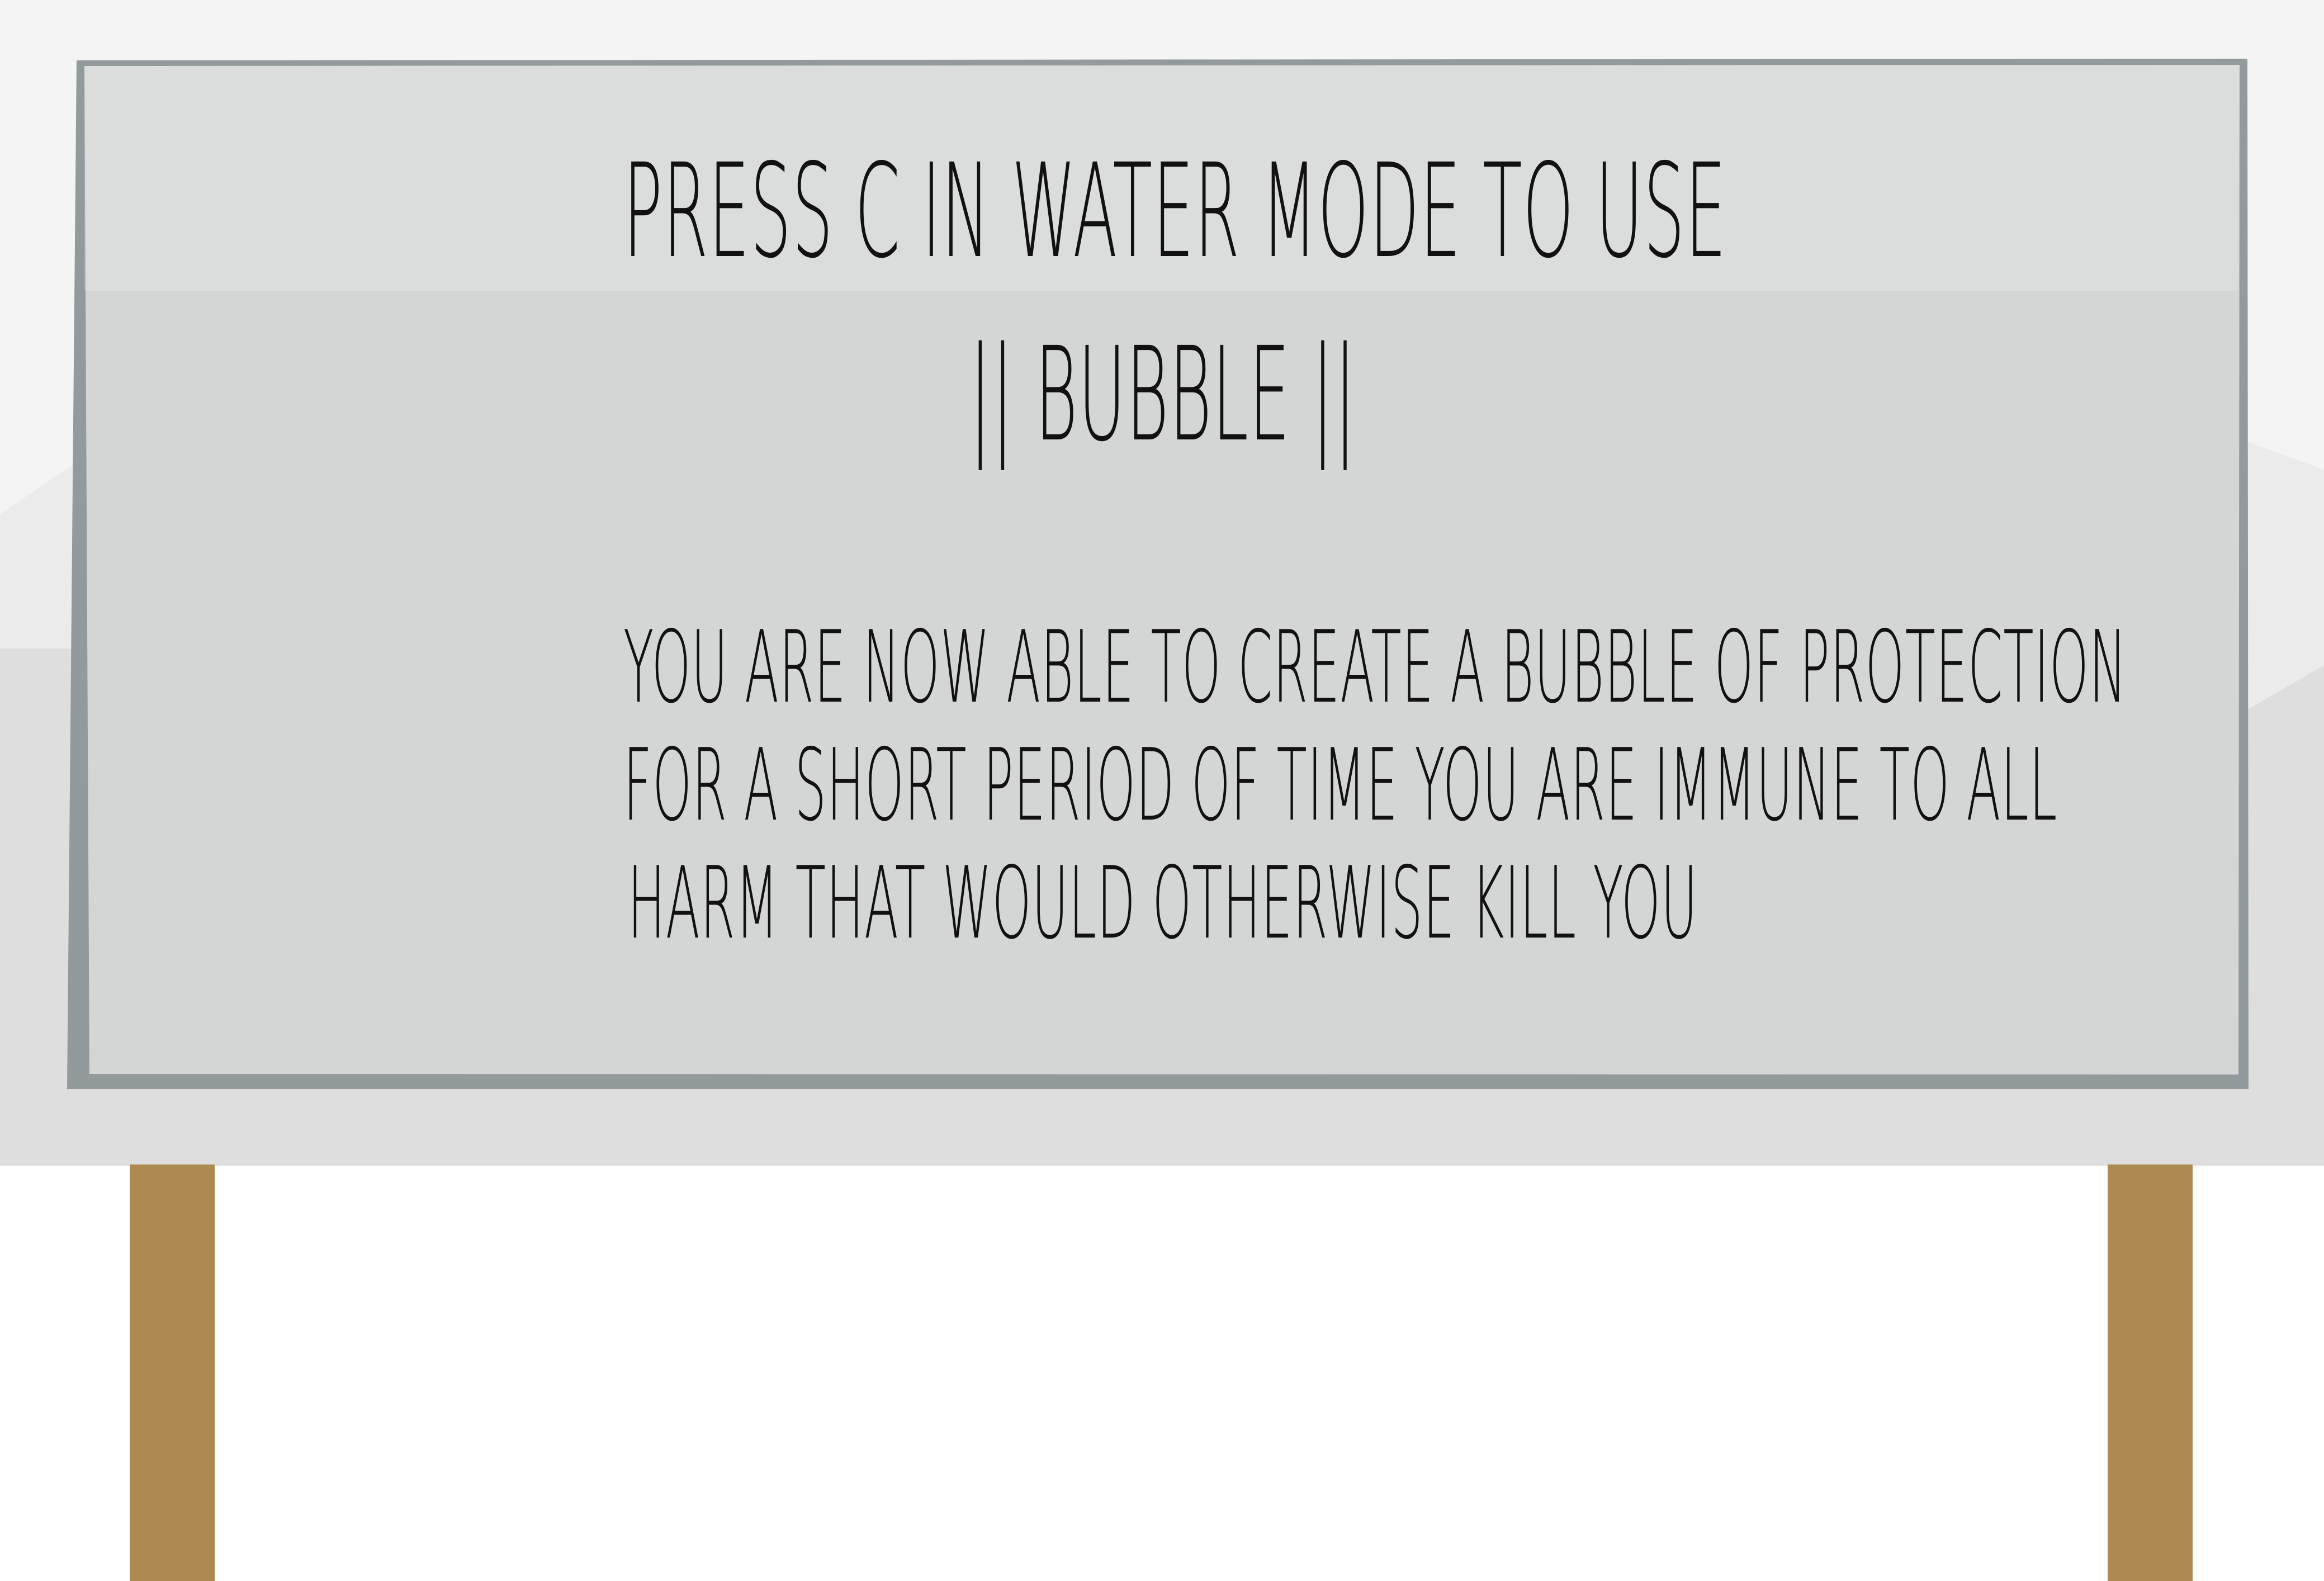  Describe the element at coordinates (1162, 903) in the screenshot. I see `sign-body-line-3: HARM THAT WOULD OTHERWISE KILL YOU` at that location.